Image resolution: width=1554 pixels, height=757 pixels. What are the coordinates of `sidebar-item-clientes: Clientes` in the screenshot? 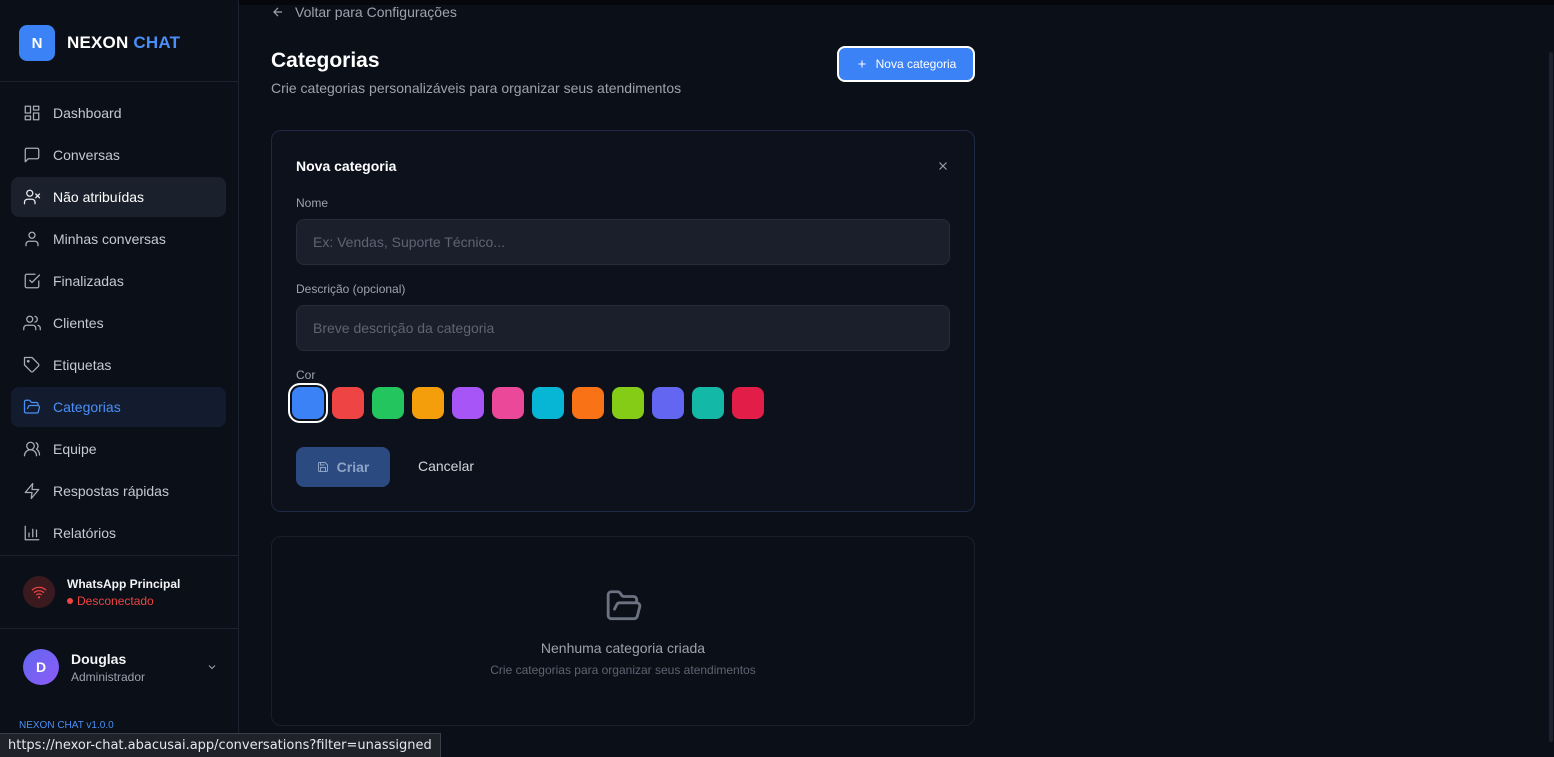 It's located at (118, 323).